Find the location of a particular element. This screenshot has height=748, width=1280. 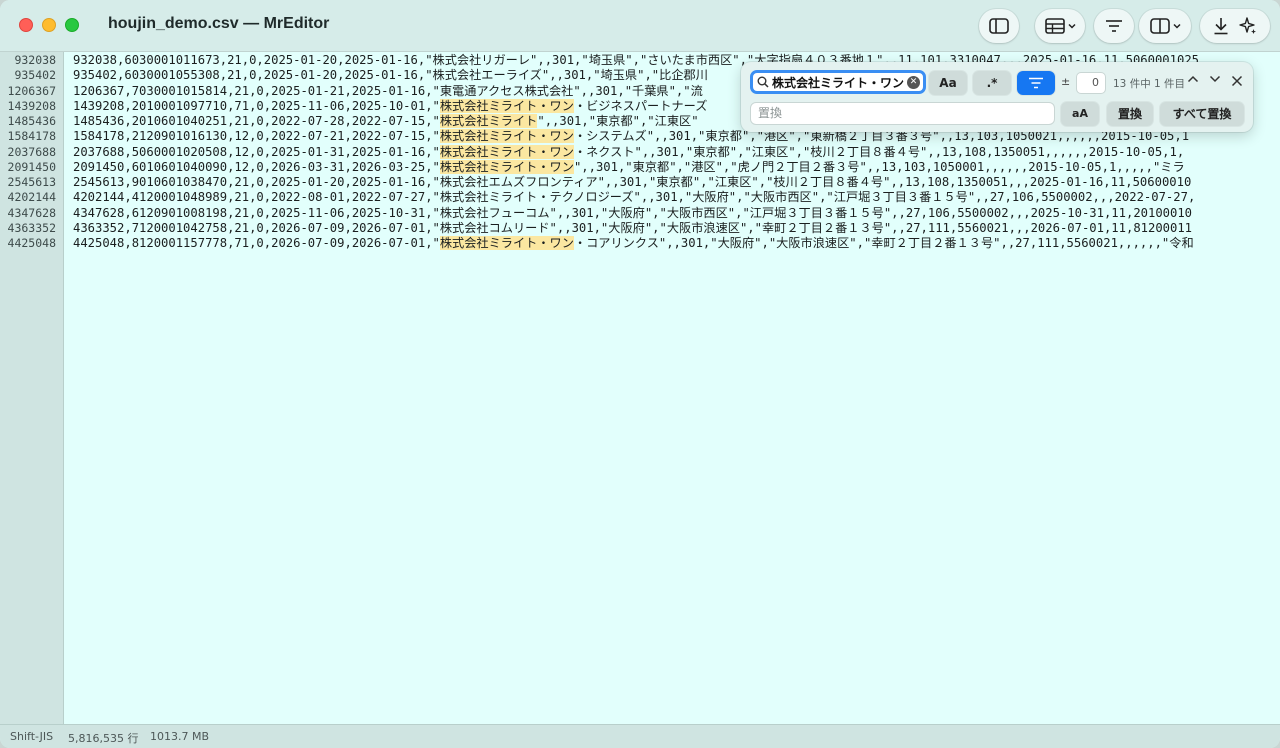

context-lines-label: ± is located at coordinates (1066, 81).